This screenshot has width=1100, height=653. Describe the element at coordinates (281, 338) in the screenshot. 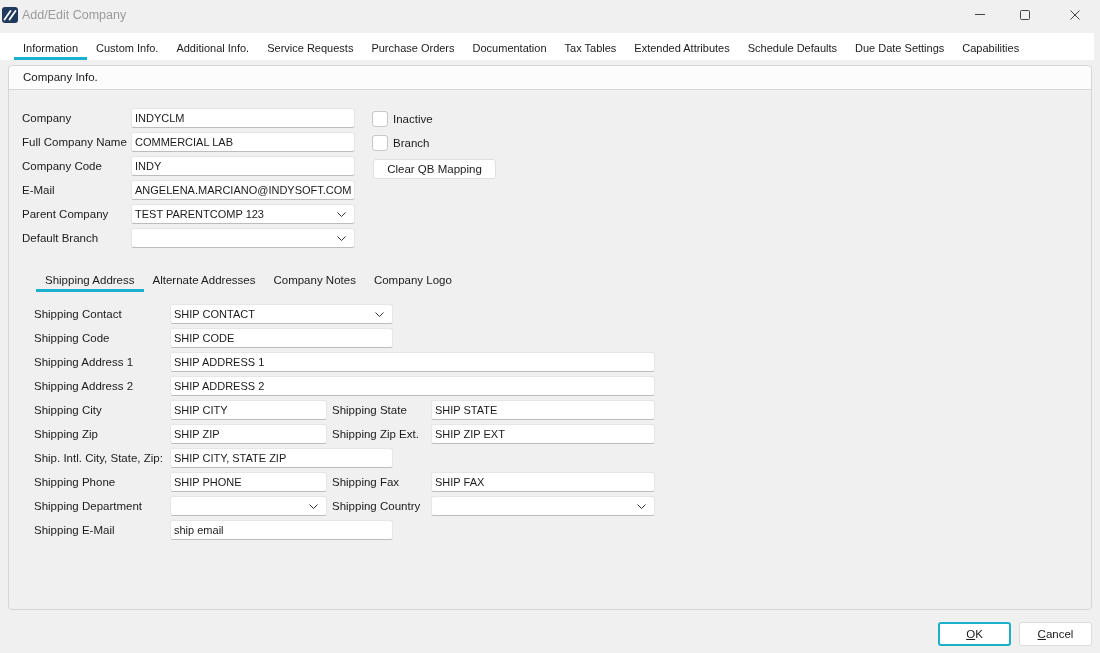

I see `text-field: SHIP CODE` at that location.